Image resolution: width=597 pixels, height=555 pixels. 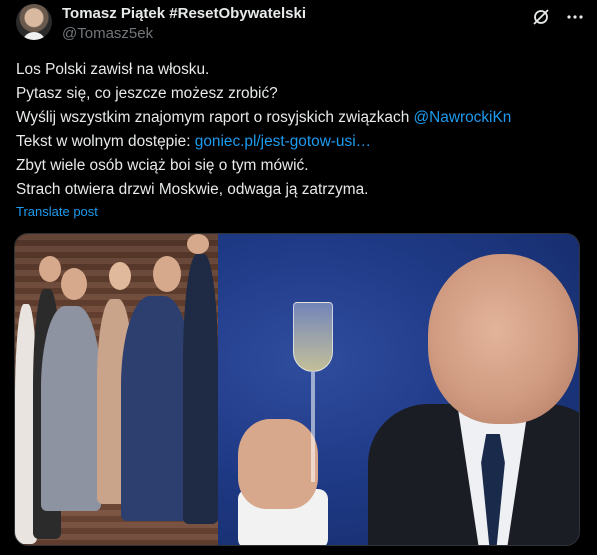 I want to click on more-icon, so click(x=575, y=17).